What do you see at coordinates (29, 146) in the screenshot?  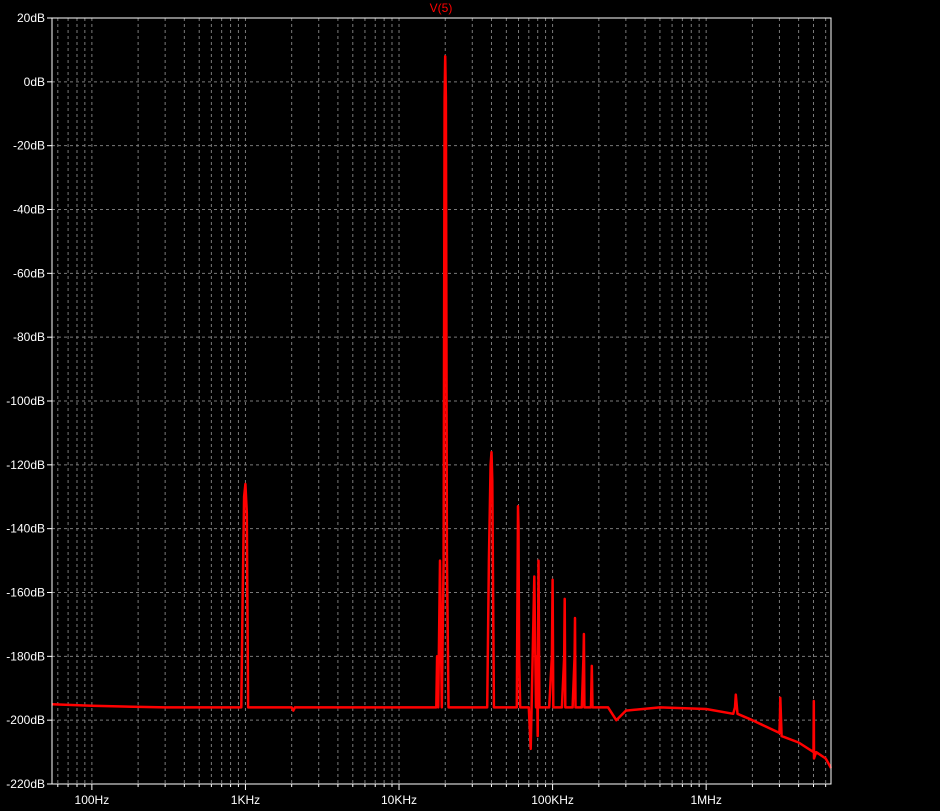 I see `y-tick-label: -20dB` at bounding box center [29, 146].